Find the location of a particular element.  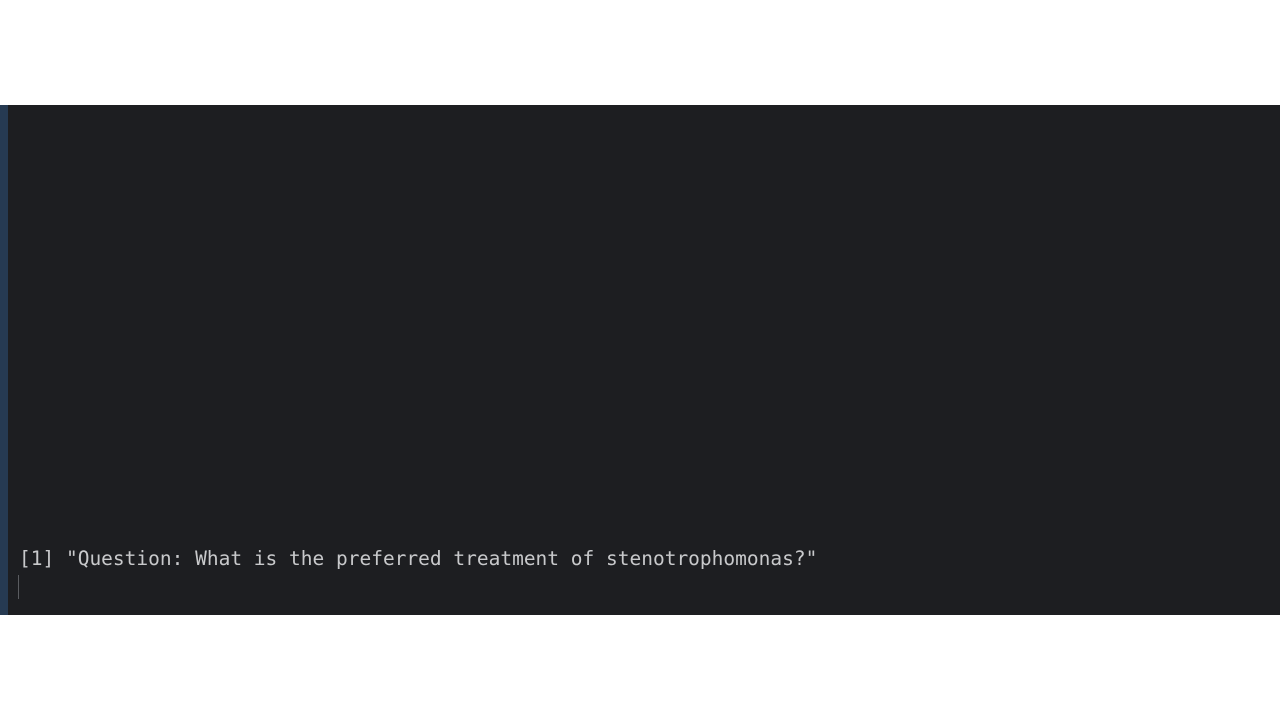

pane-edge-accent is located at coordinates (4, 360).